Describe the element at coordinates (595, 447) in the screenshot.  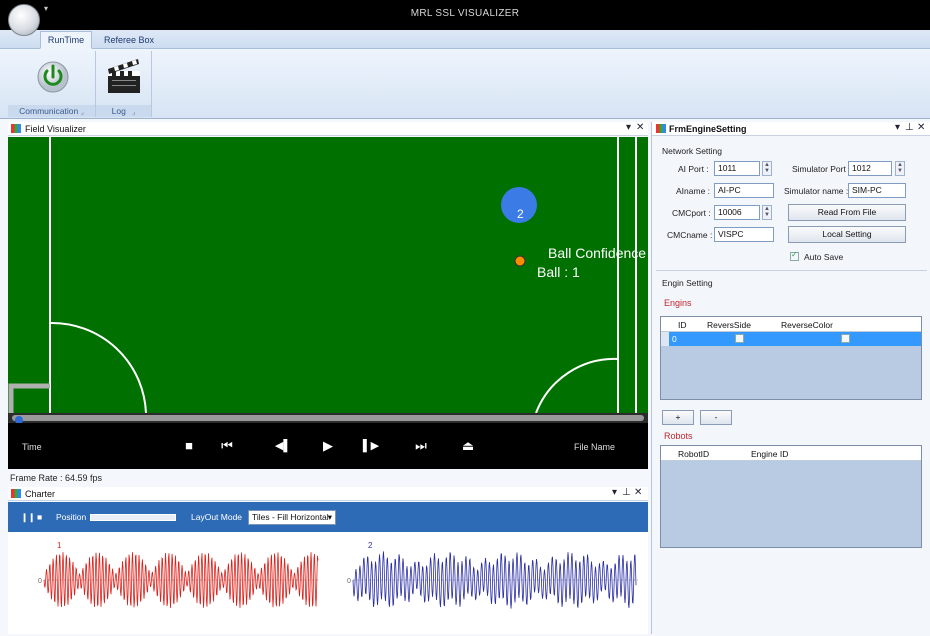
I see `file-name-label: File Name` at that location.